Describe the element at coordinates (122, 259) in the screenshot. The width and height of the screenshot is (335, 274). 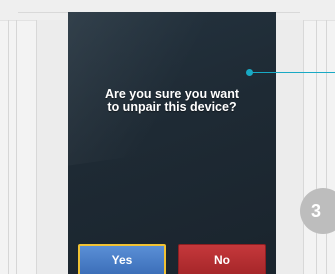
I see `yes-button: Yes` at that location.